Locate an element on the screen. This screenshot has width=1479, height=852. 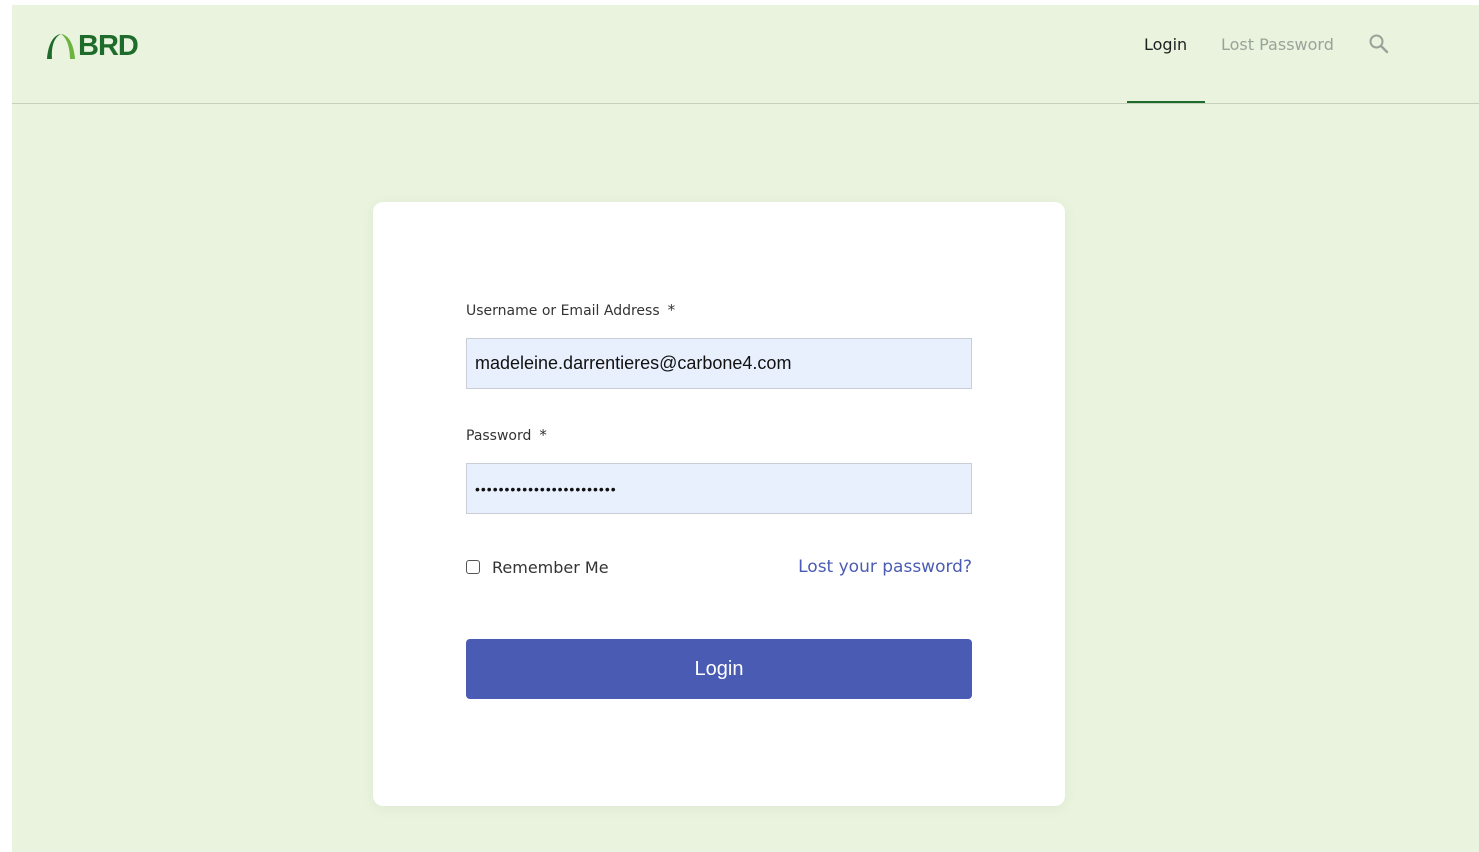
nav-lost-password: Lost Password is located at coordinates (1277, 45).